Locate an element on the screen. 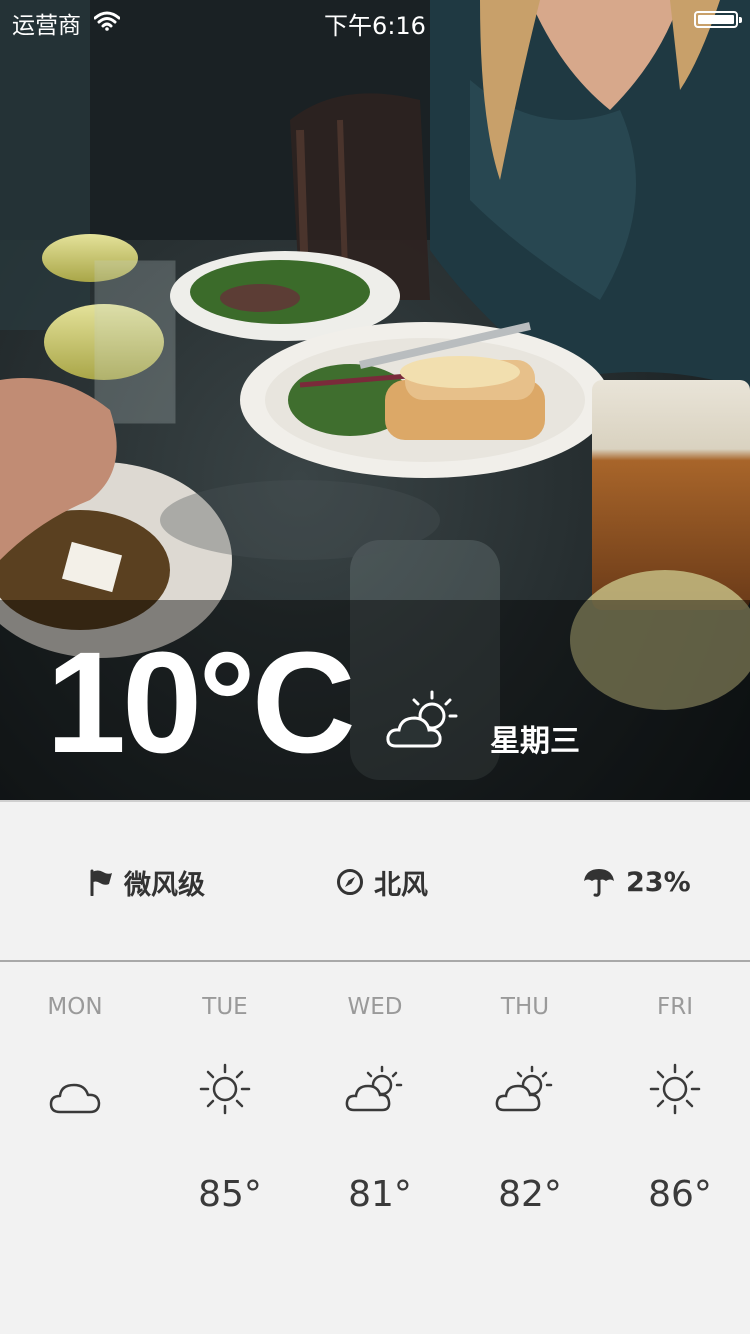 The image size is (750, 1334). forecast-day-name: WED is located at coordinates (375, 1007).